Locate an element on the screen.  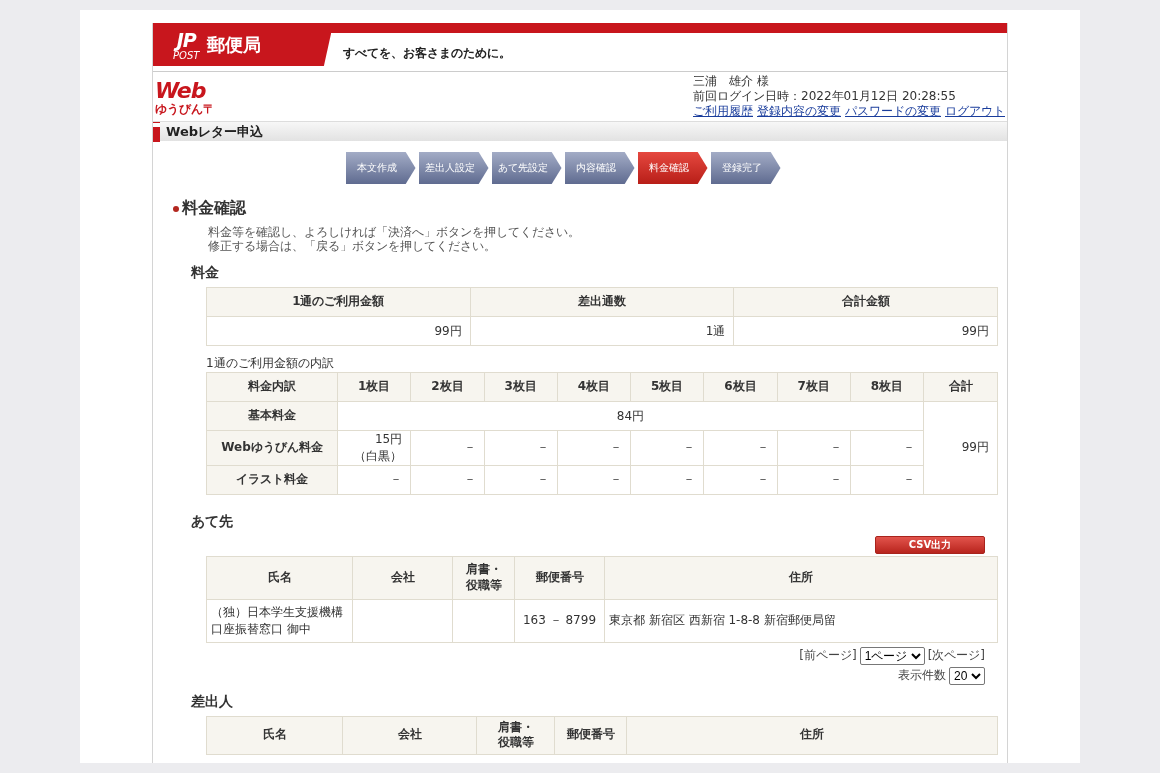
page-select: 1ページ is located at coordinates (892, 655).